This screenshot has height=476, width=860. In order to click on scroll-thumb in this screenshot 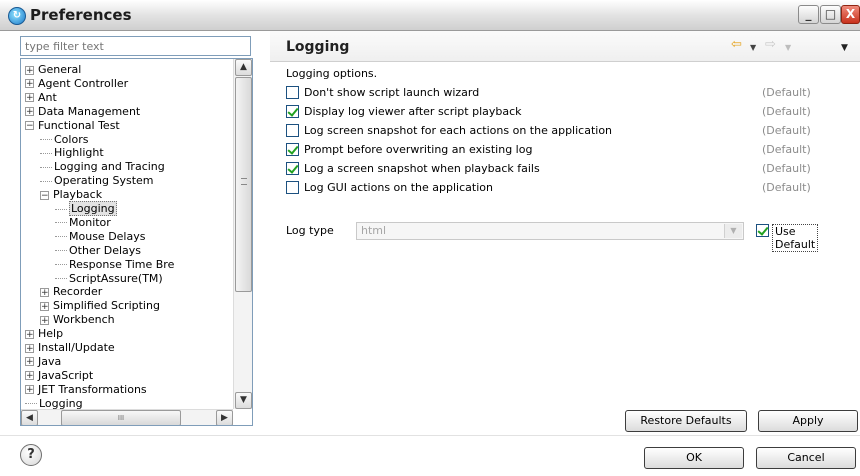, I will do `click(243, 184)`.